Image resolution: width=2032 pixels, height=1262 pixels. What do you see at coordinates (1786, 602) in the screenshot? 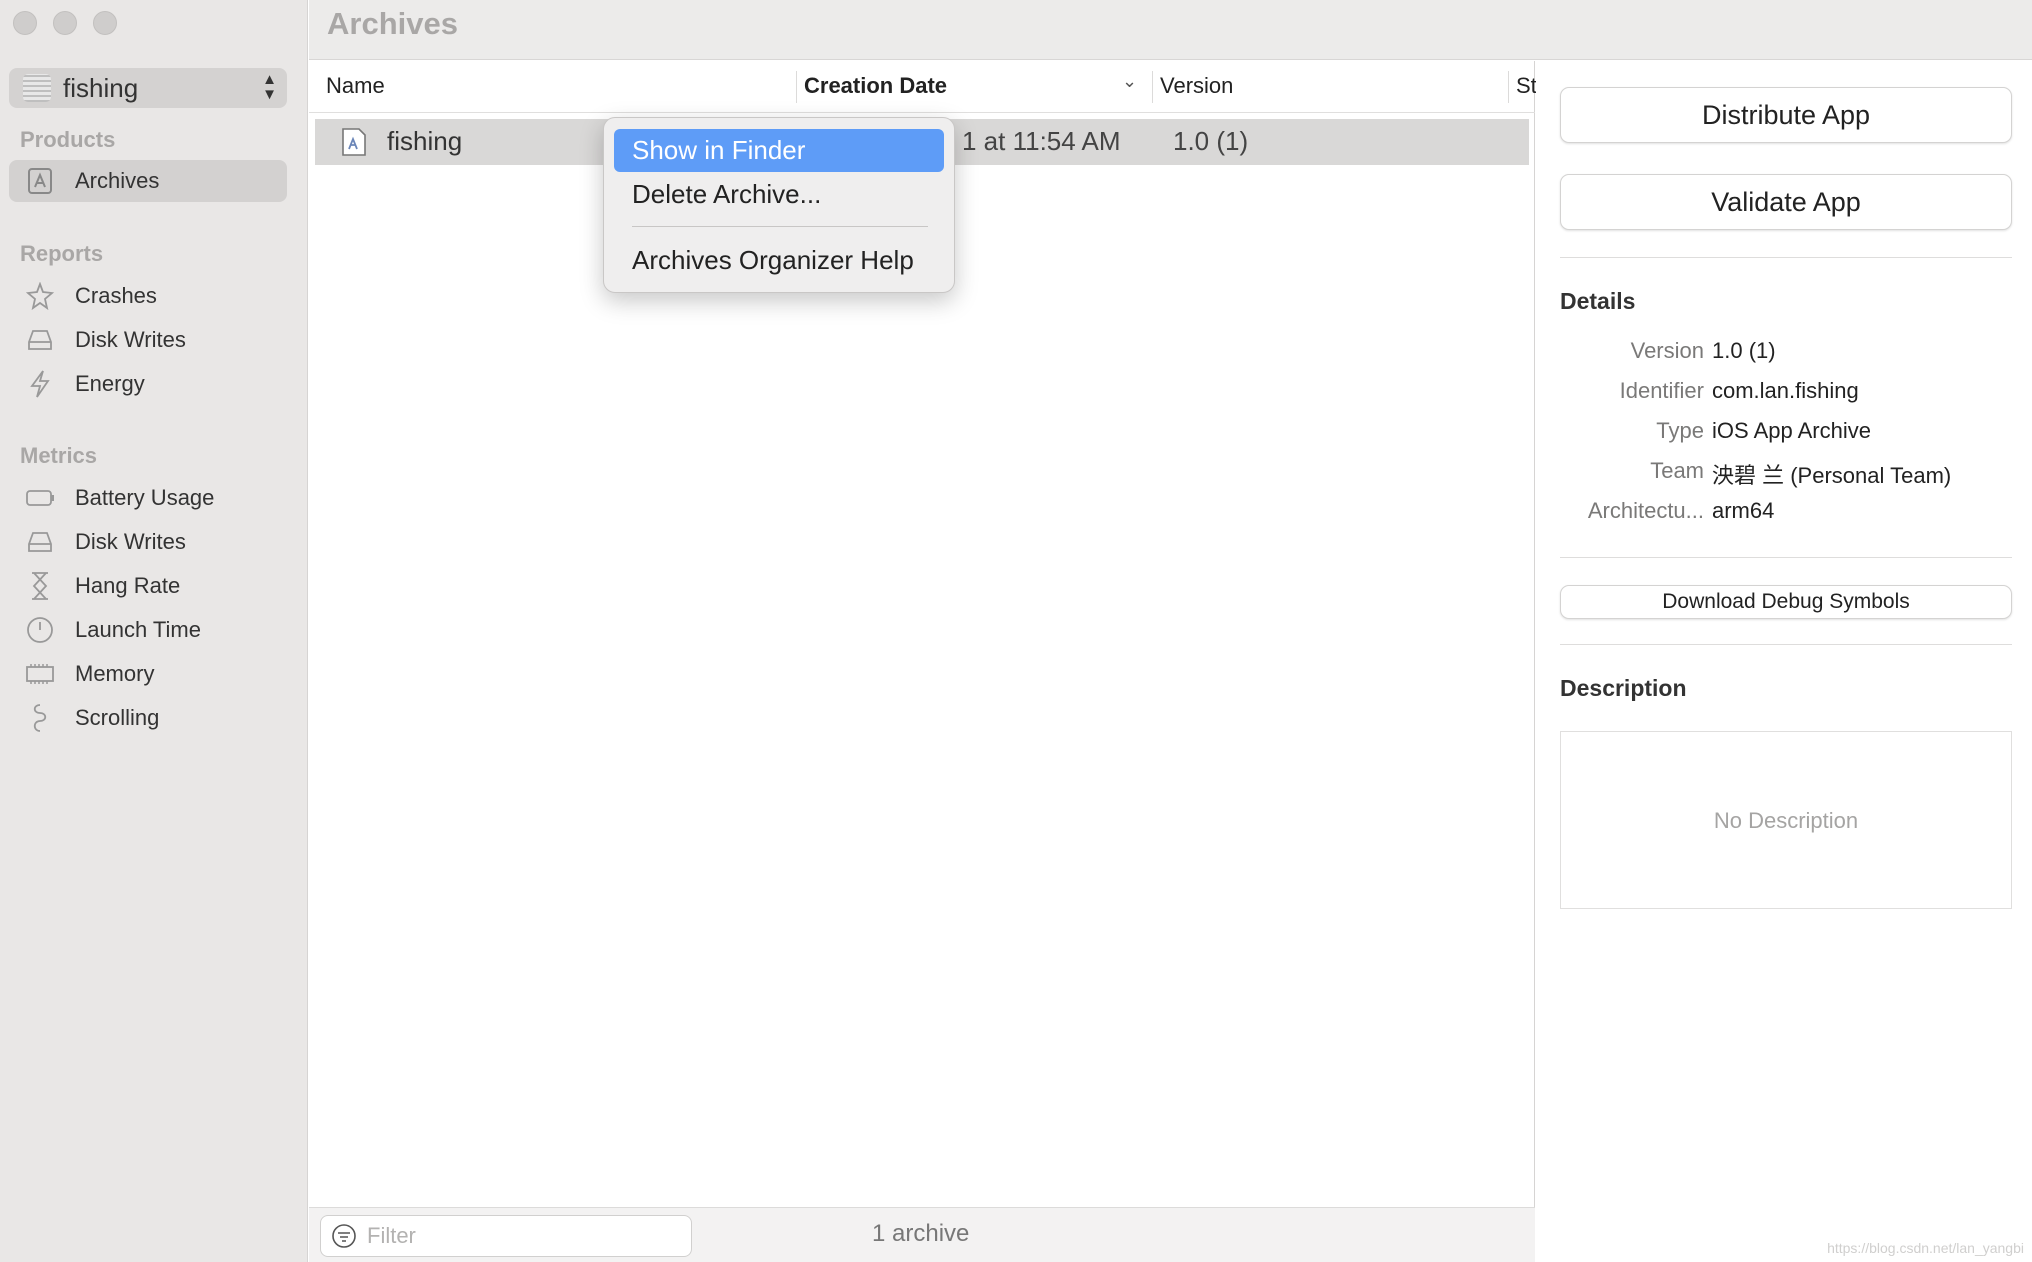
I see `download-debug-symbols-button: Download Debug Symbols` at bounding box center [1786, 602].